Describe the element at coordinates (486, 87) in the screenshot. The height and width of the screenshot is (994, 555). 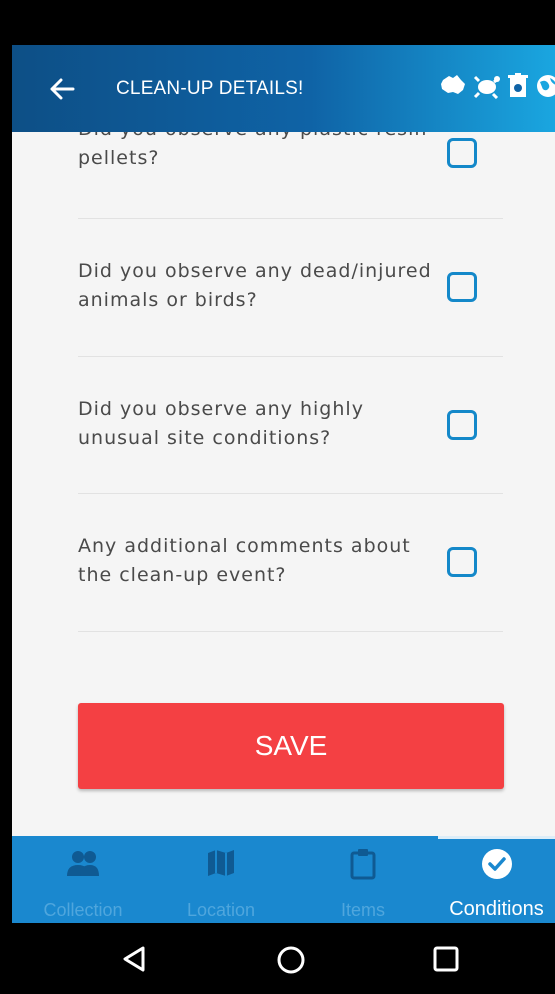
I see `turtle-icon` at that location.